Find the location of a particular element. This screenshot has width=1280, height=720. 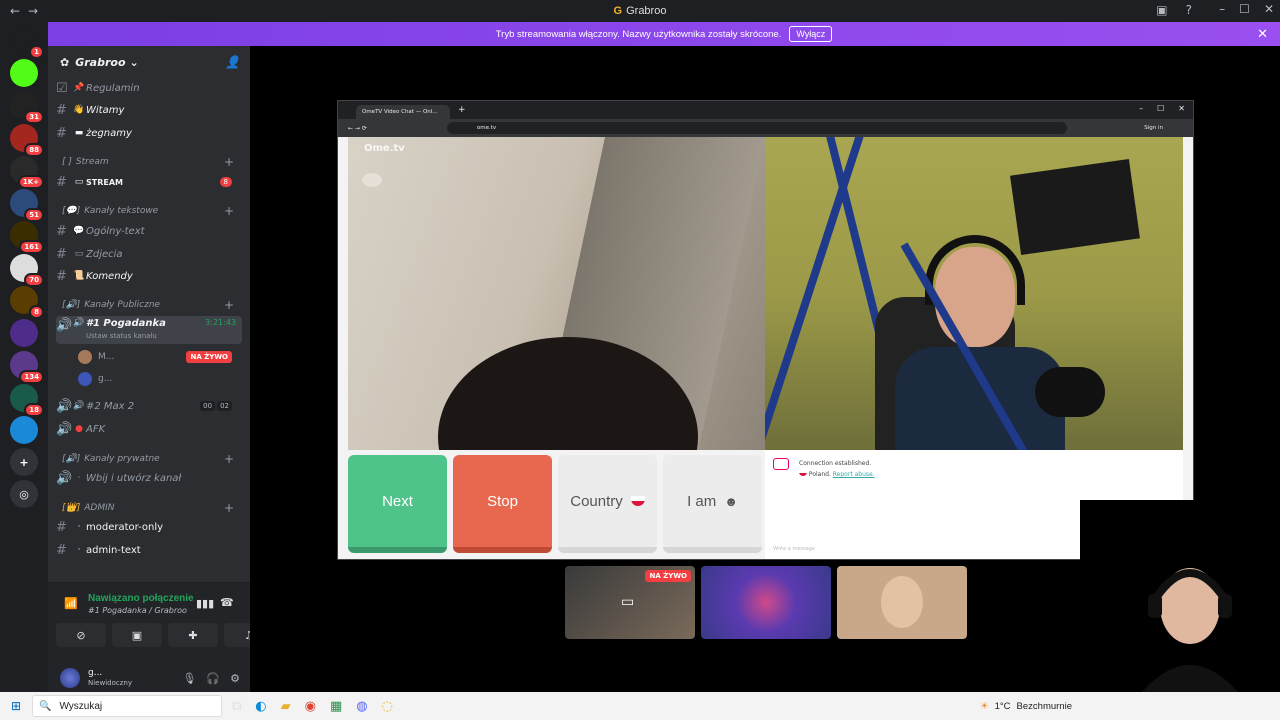

screen-share-button: ▣ is located at coordinates (137, 635).